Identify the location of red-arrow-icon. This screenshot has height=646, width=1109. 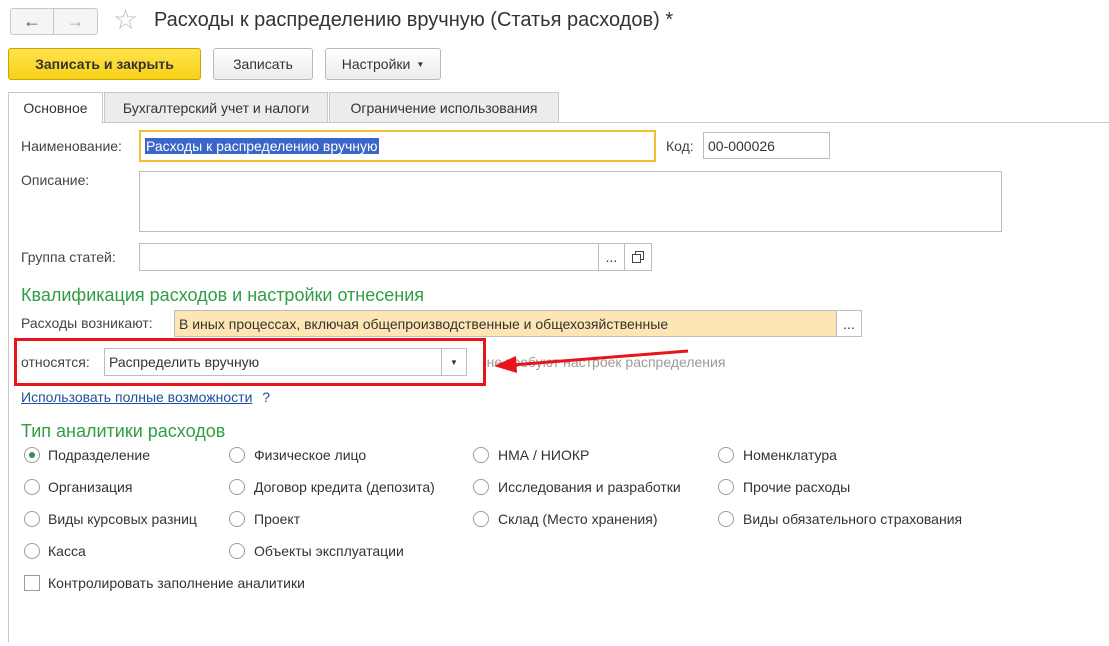
(591, 361).